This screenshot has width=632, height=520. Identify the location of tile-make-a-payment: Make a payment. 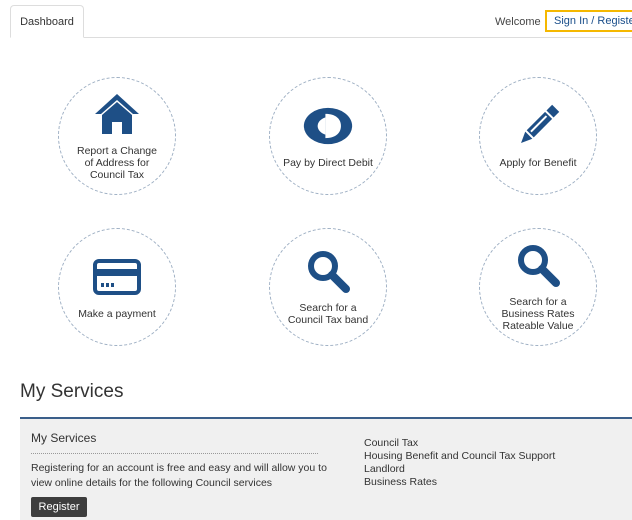
(117, 287).